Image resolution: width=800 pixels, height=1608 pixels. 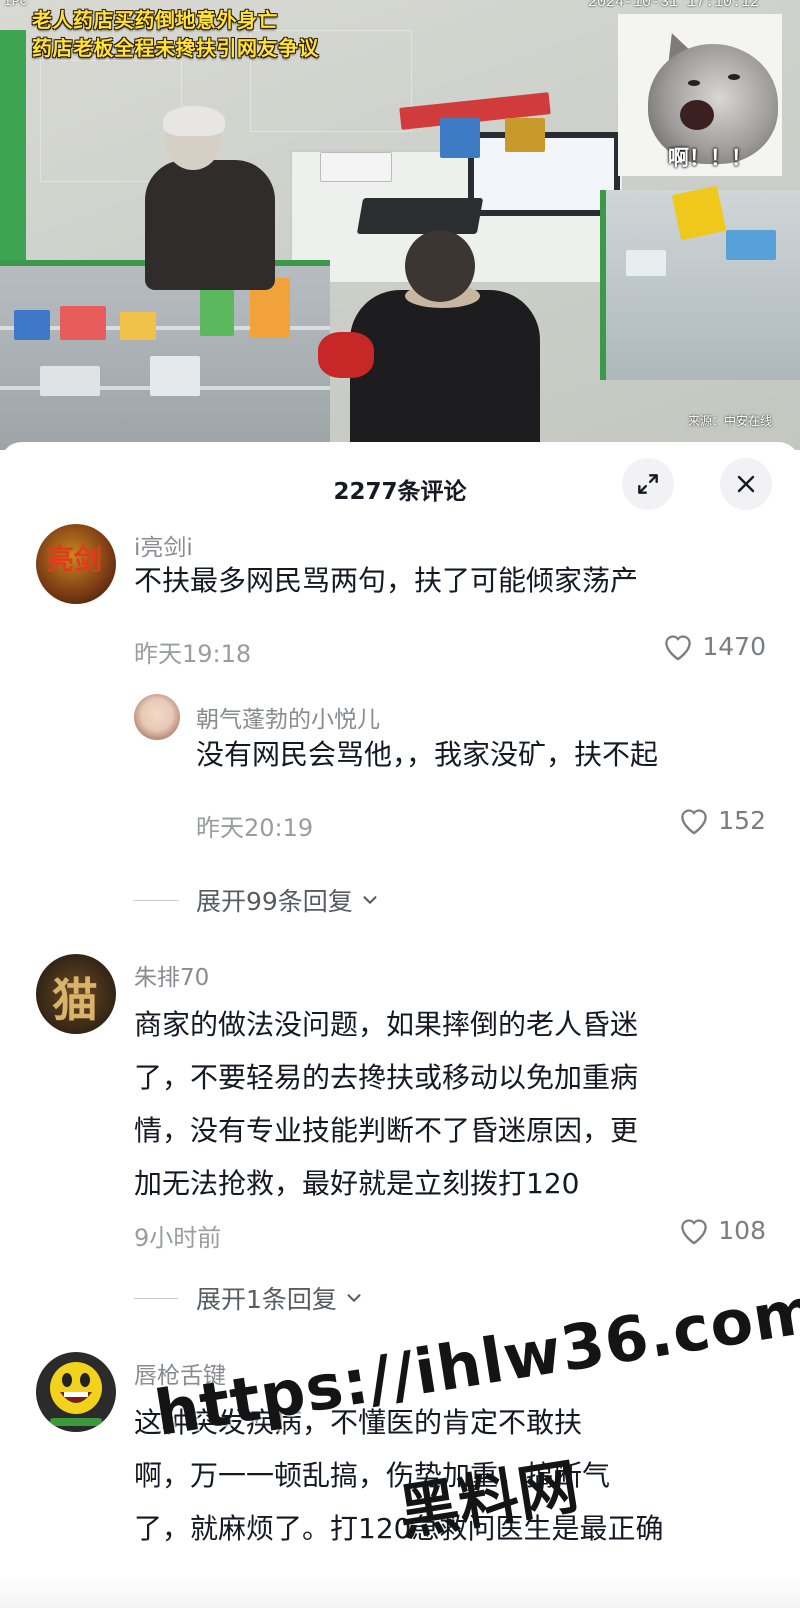 I want to click on expand-replies-button: 展开1条回复, so click(x=249, y=1298).